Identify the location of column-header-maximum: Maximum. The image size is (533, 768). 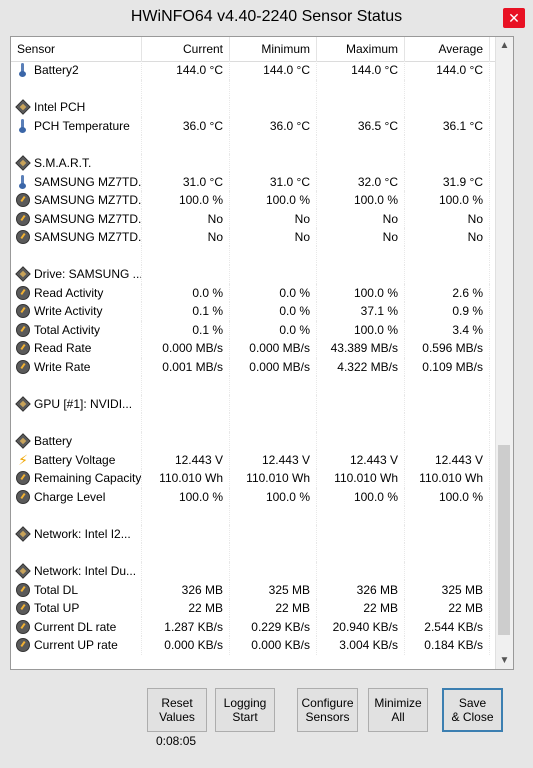
(361, 49).